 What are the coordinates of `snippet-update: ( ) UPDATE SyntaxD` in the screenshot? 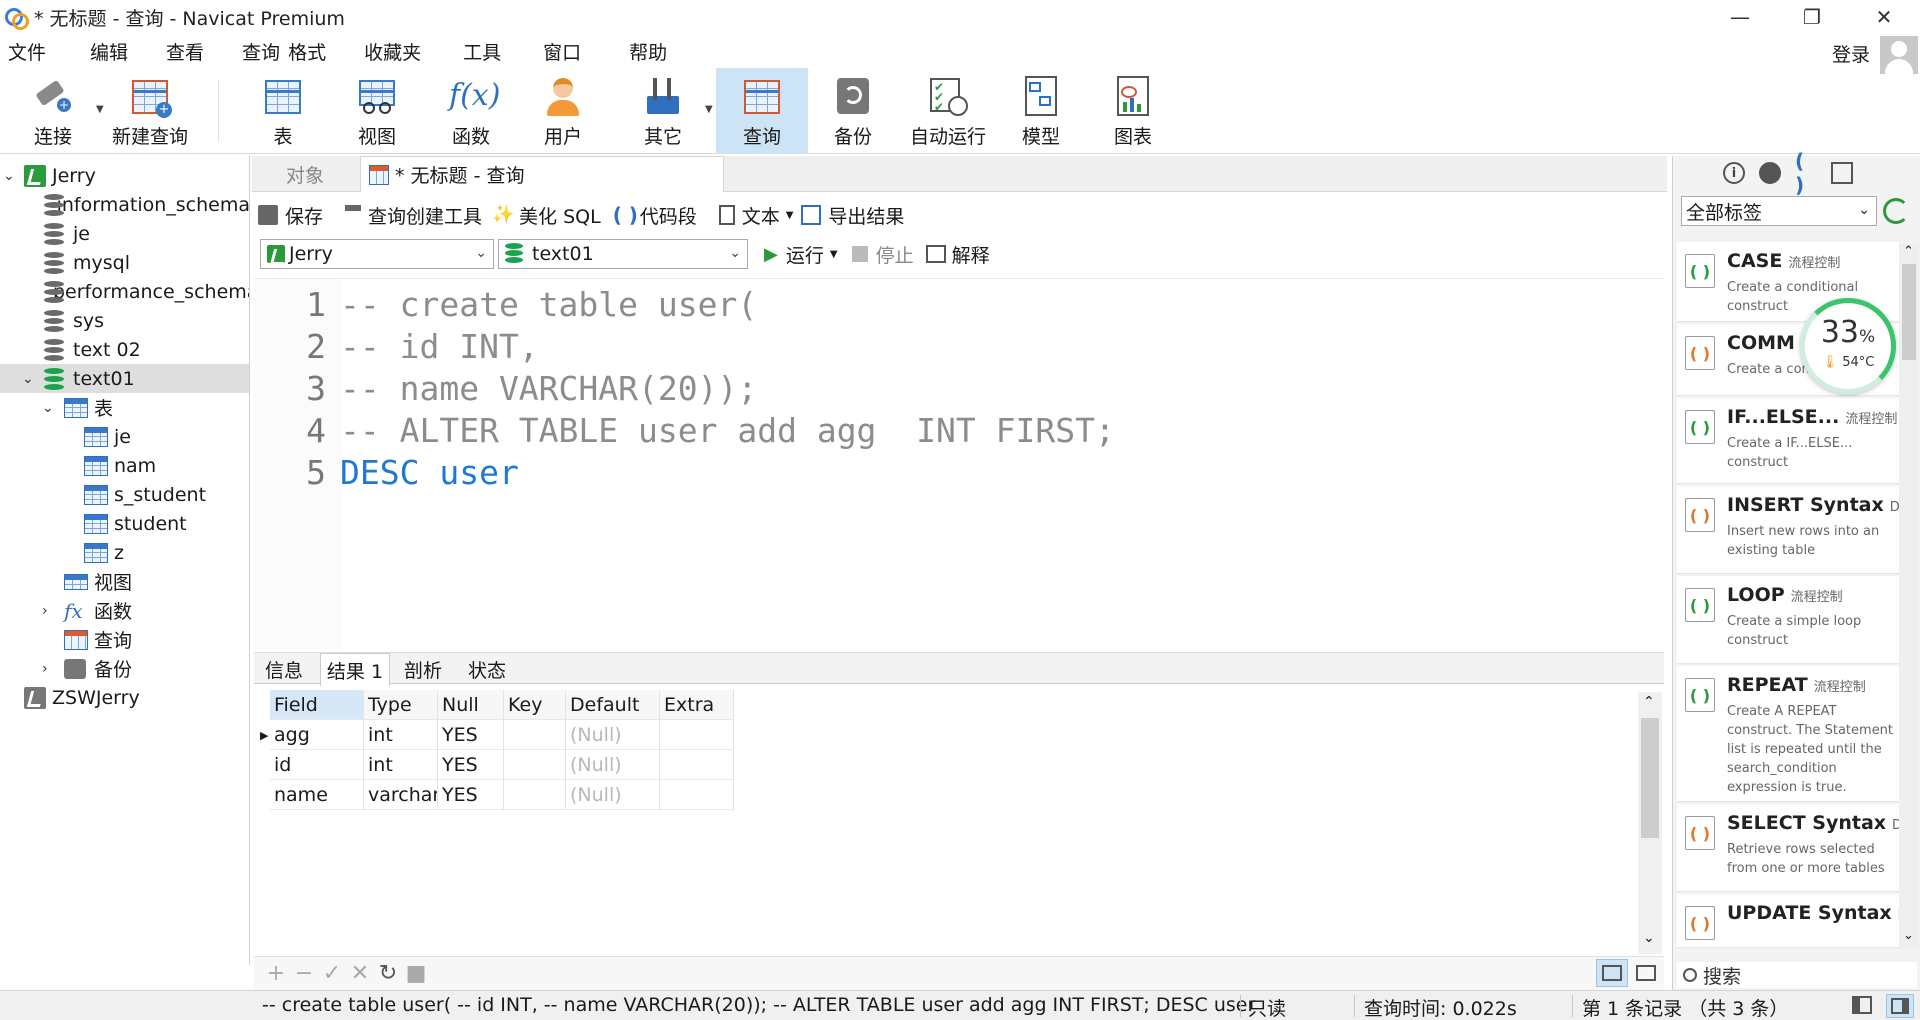 It's located at (1788, 921).